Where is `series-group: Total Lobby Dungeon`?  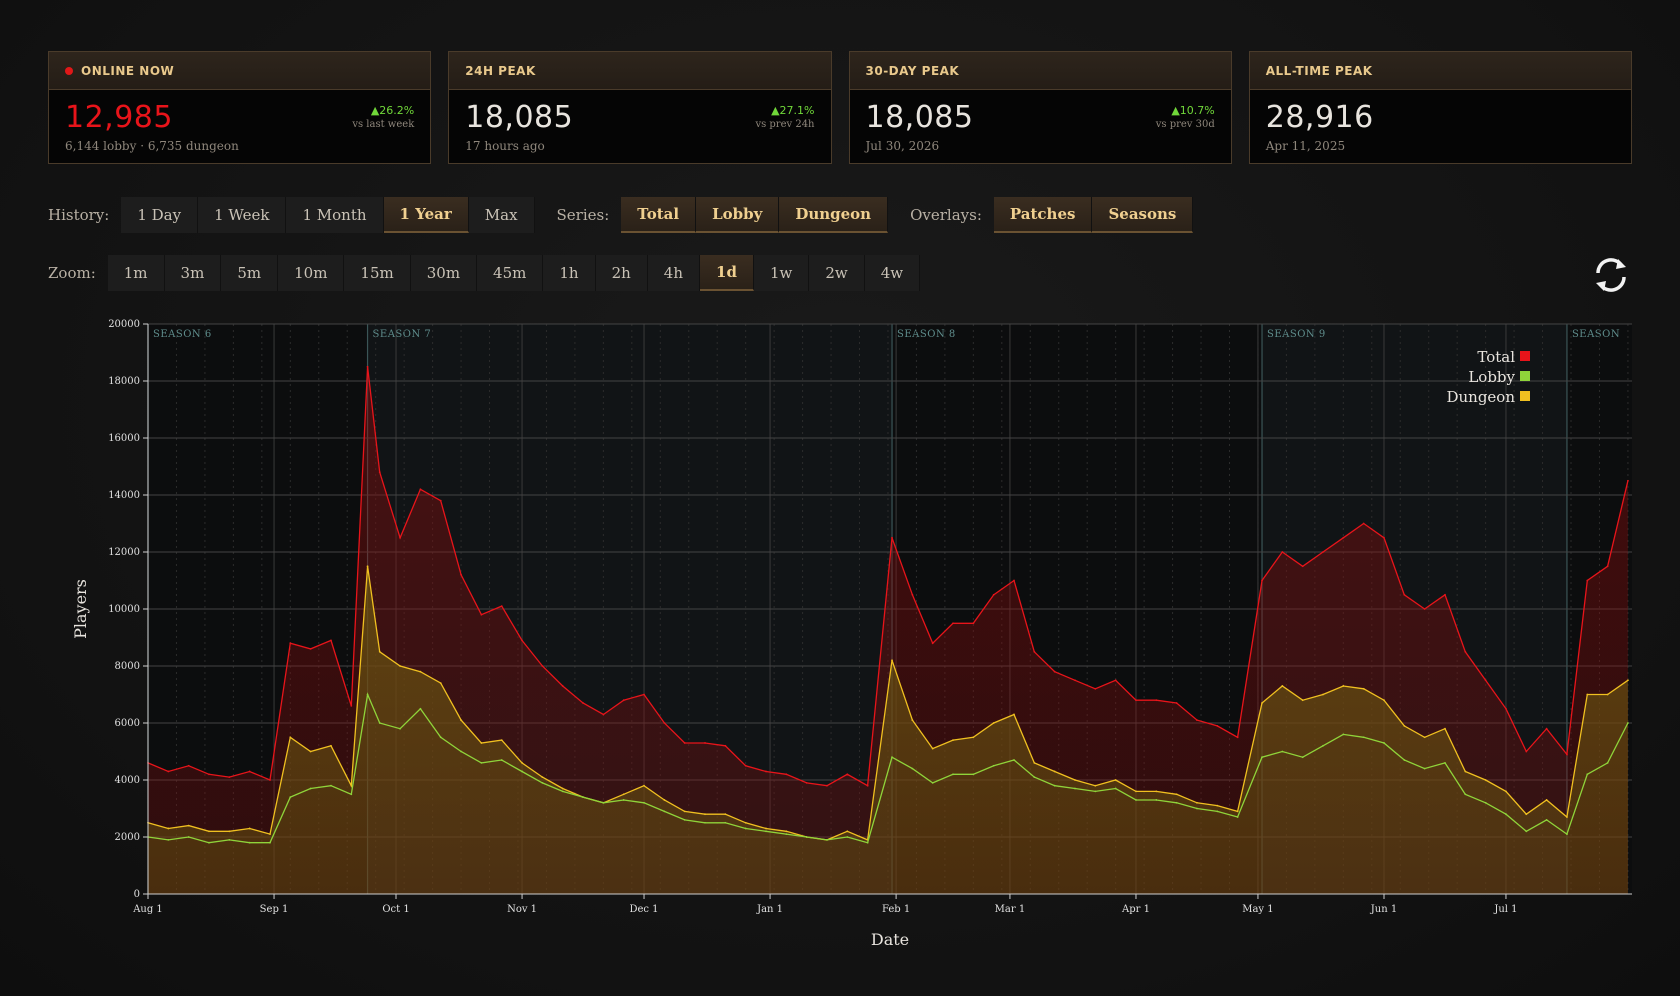 series-group: Total Lobby Dungeon is located at coordinates (755, 215).